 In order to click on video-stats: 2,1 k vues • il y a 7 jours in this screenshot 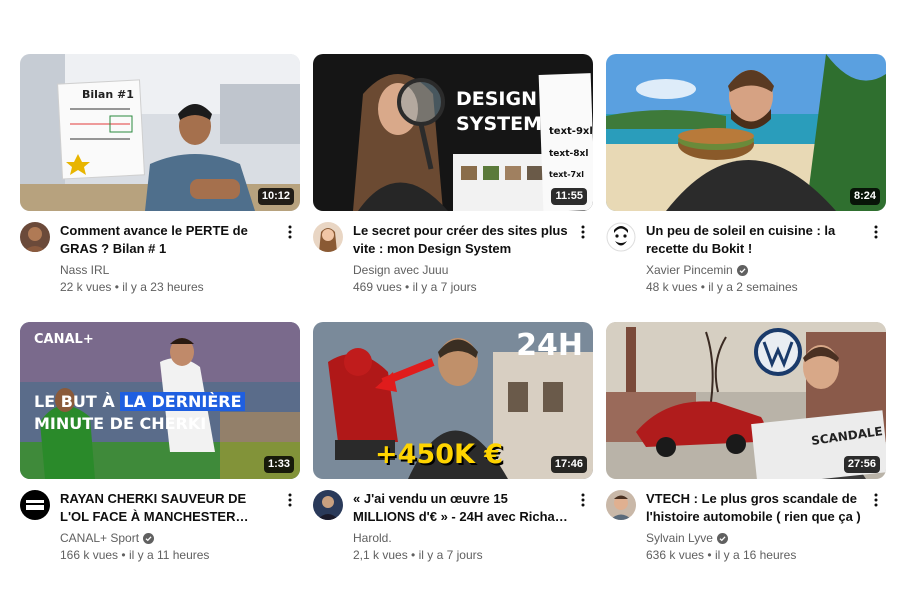, I will do `click(461, 555)`.